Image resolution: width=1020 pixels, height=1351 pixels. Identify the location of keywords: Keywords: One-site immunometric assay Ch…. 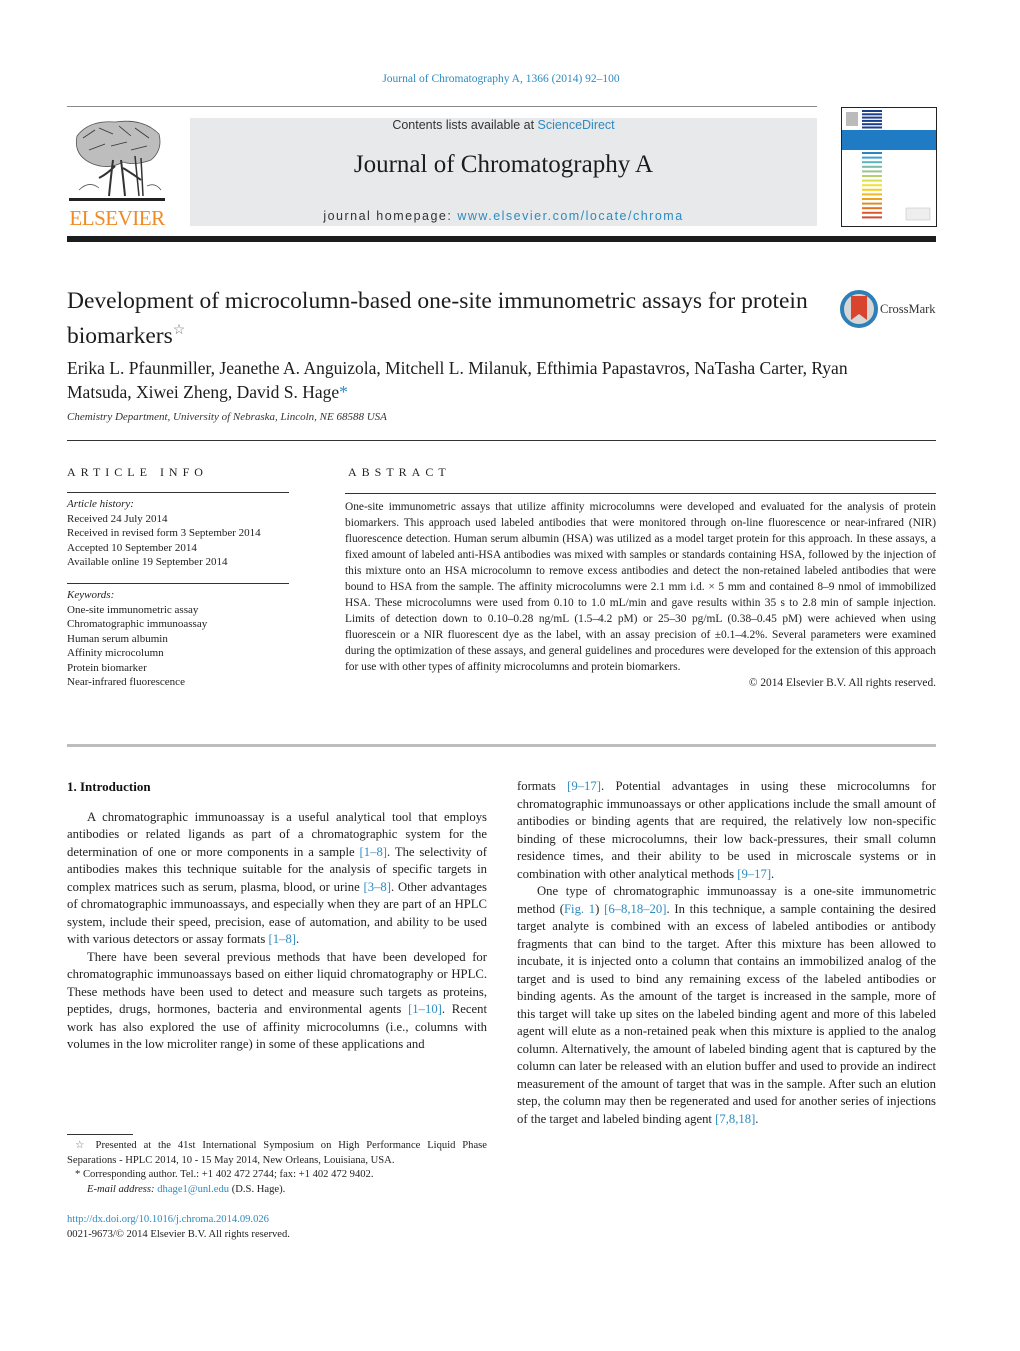
(178, 639).